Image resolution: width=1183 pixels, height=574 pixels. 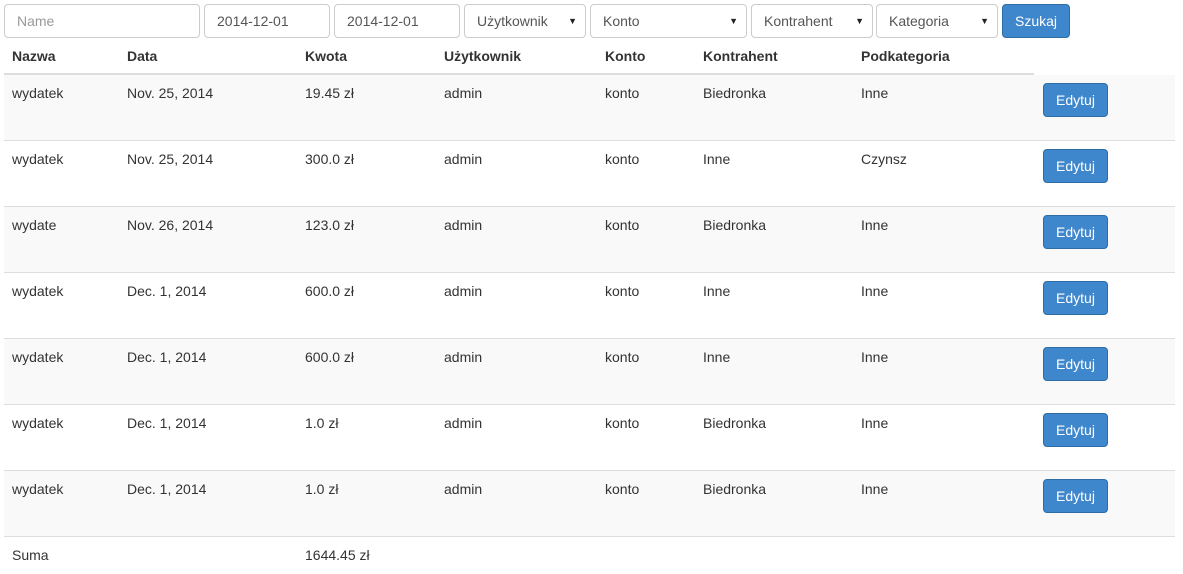 I want to click on header-uzytkownik: Użytkownik, so click(x=483, y=56).